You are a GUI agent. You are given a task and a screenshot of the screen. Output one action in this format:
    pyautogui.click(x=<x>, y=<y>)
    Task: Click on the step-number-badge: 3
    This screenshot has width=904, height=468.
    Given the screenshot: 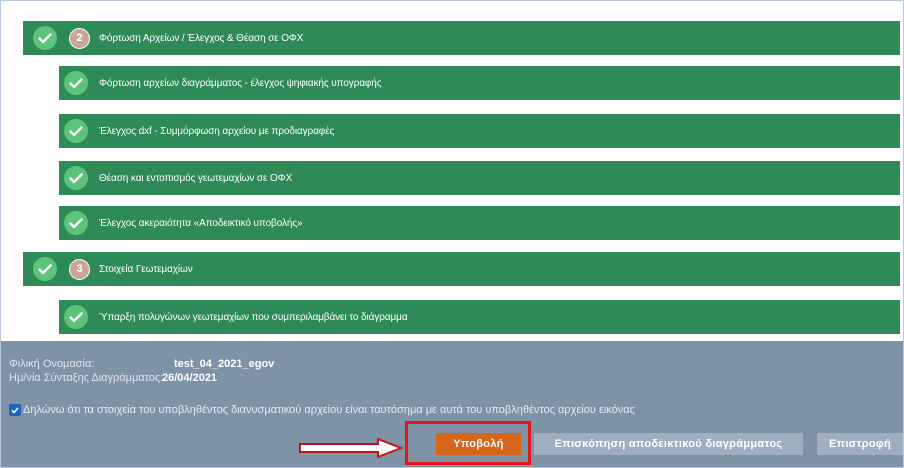 What is the action you would take?
    pyautogui.click(x=79, y=269)
    